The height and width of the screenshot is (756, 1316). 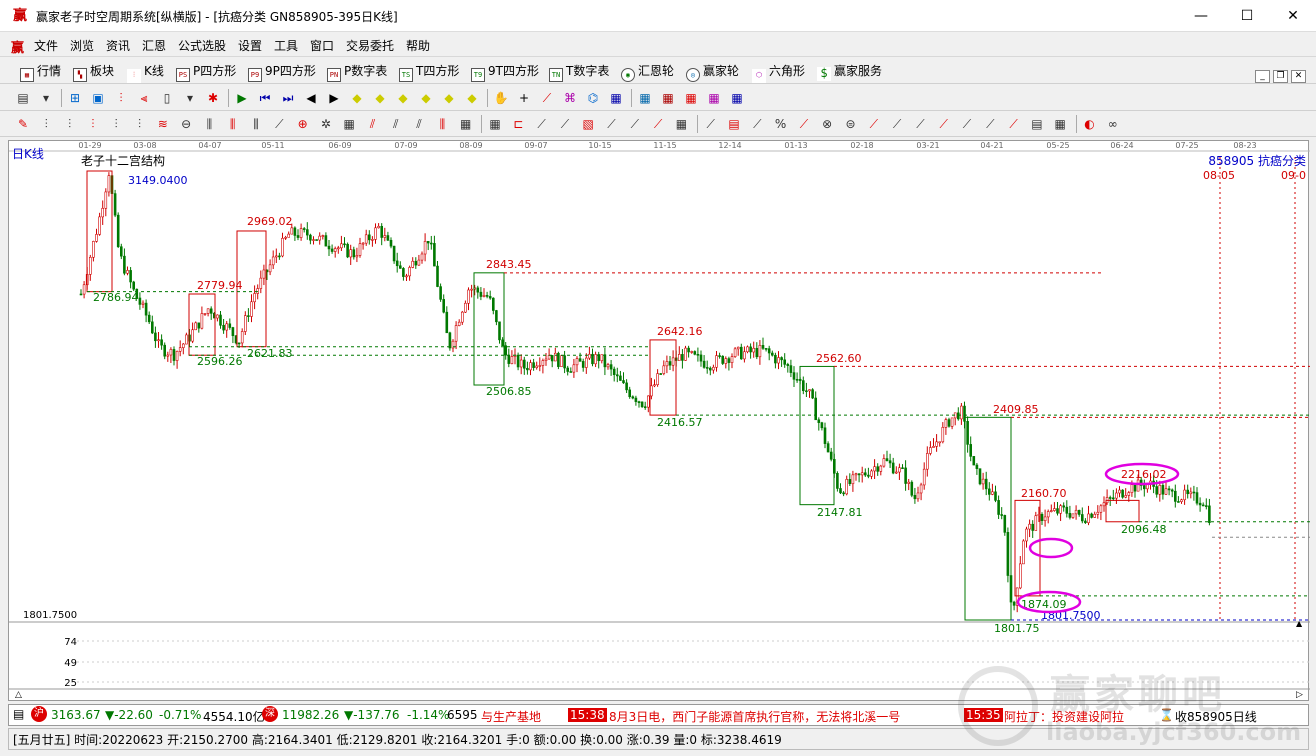 What do you see at coordinates (418, 45) in the screenshot?
I see `menu-help: 帮助` at bounding box center [418, 45].